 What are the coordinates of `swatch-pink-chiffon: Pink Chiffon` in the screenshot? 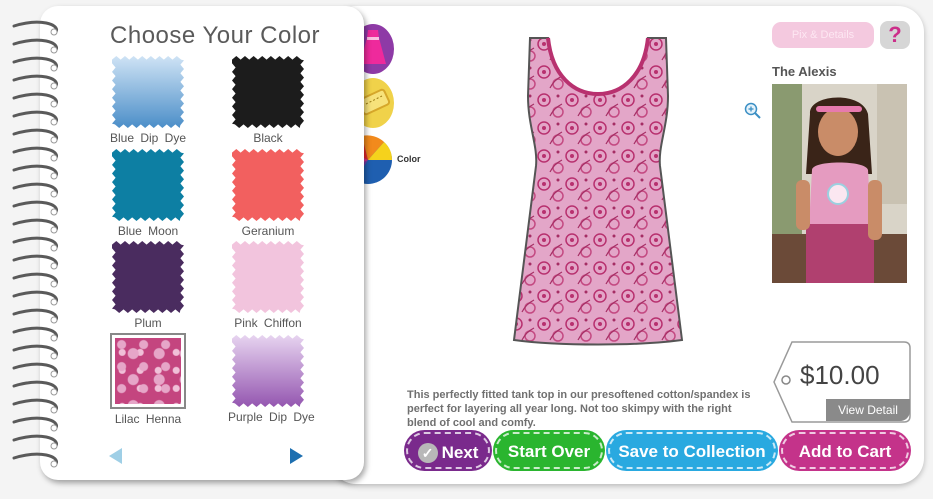 It's located at (268, 285).